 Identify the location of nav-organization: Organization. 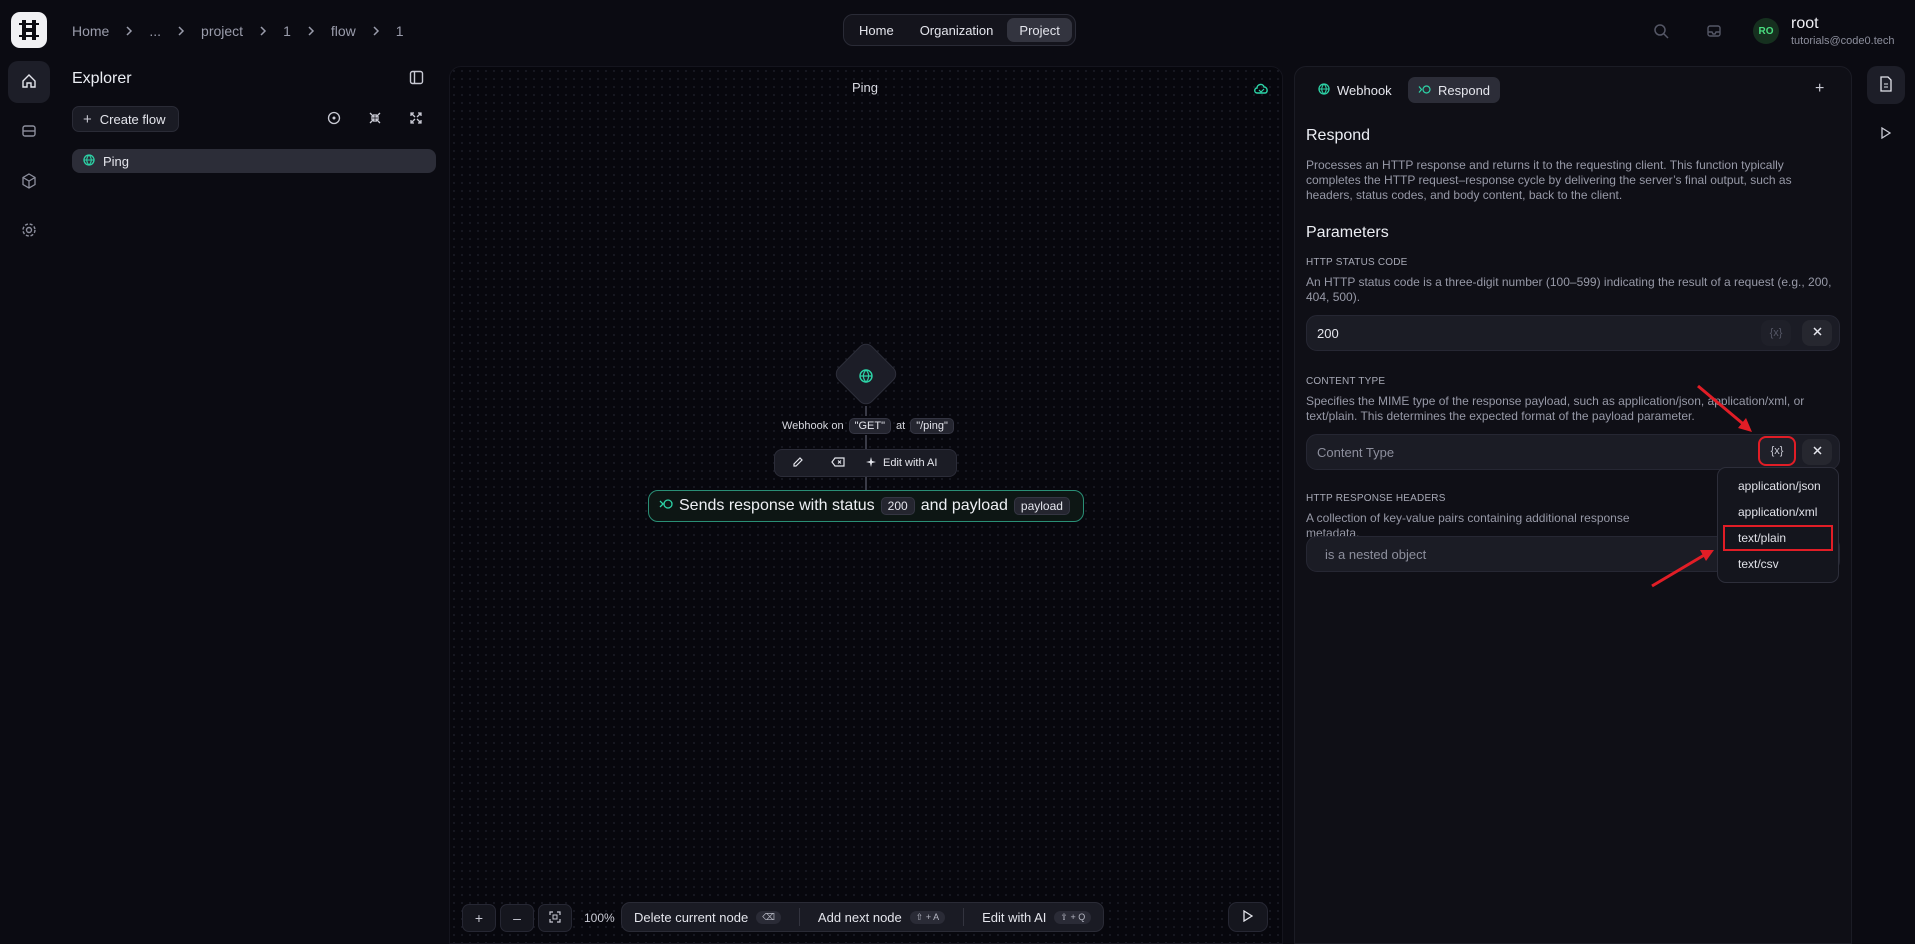
(957, 30).